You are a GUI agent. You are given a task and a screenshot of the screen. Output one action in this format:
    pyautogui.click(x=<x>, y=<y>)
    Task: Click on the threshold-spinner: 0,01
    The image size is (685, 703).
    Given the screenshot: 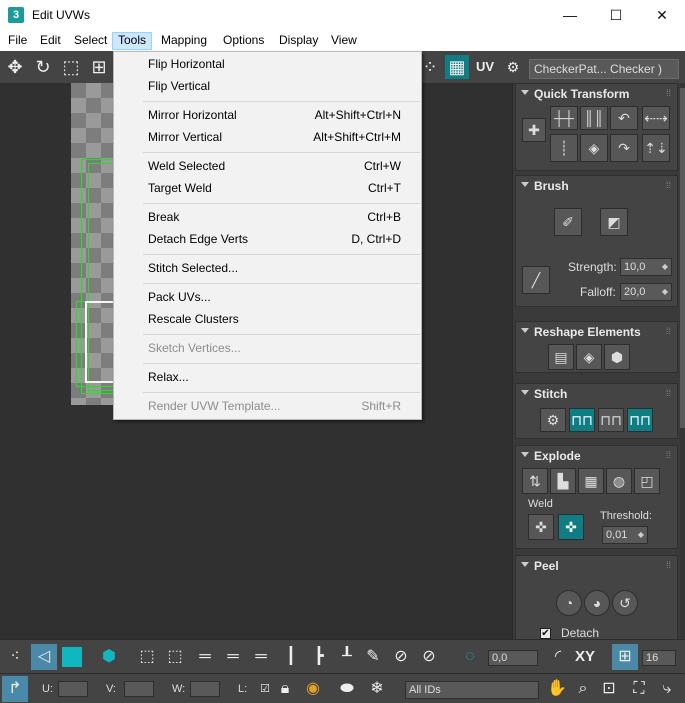 What is the action you would take?
    pyautogui.click(x=625, y=535)
    